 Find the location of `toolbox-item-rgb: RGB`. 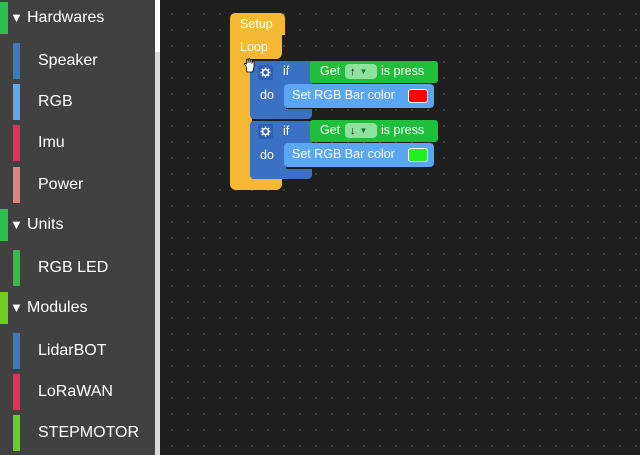

toolbox-item-rgb: RGB is located at coordinates (77, 101).